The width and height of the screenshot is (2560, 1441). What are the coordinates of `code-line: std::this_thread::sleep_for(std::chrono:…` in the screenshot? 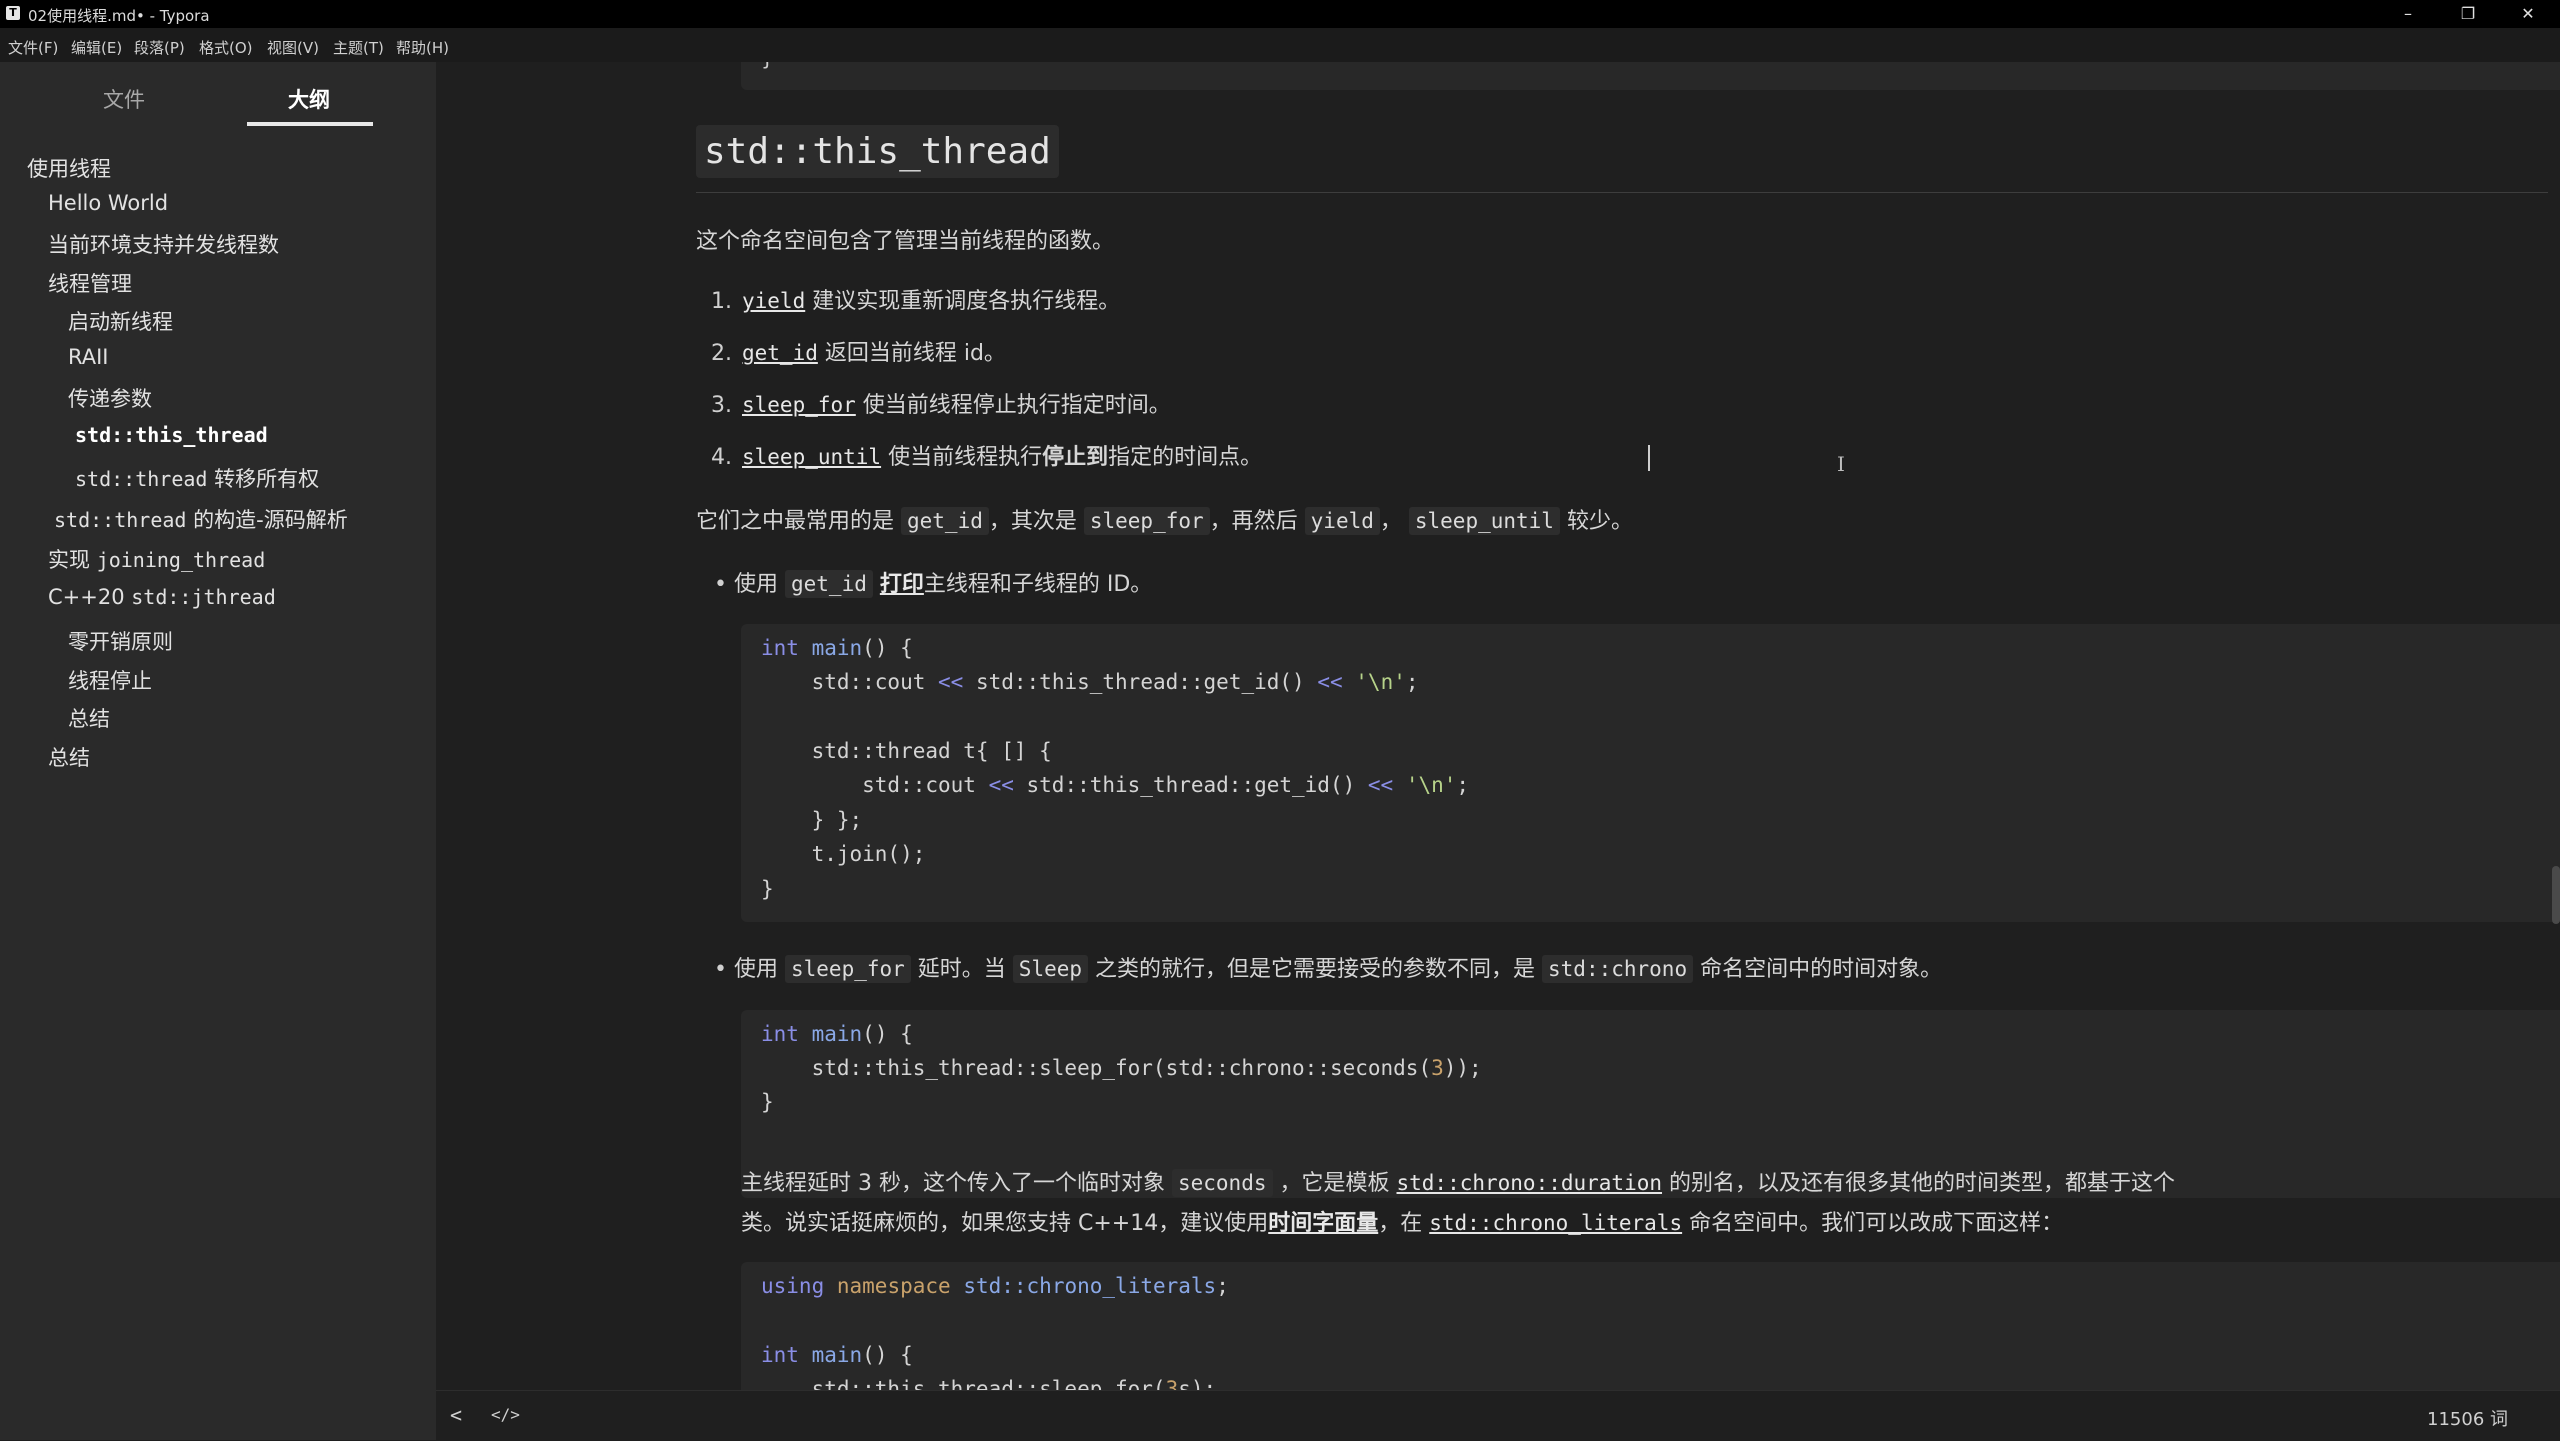 It's located at (1121, 1068).